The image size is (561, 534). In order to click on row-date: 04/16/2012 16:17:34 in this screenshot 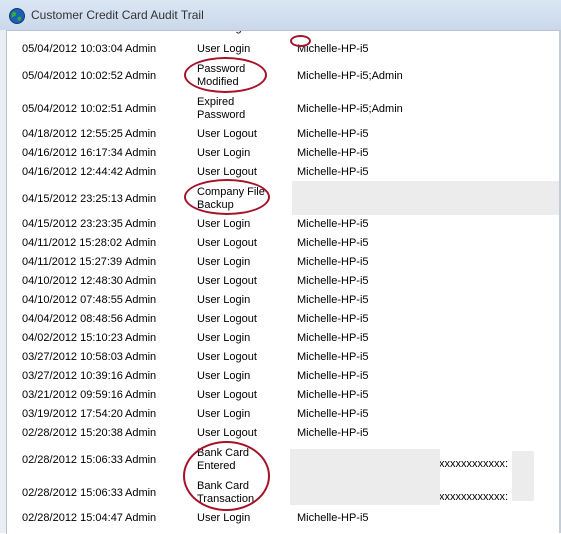, I will do `click(72, 153)`.